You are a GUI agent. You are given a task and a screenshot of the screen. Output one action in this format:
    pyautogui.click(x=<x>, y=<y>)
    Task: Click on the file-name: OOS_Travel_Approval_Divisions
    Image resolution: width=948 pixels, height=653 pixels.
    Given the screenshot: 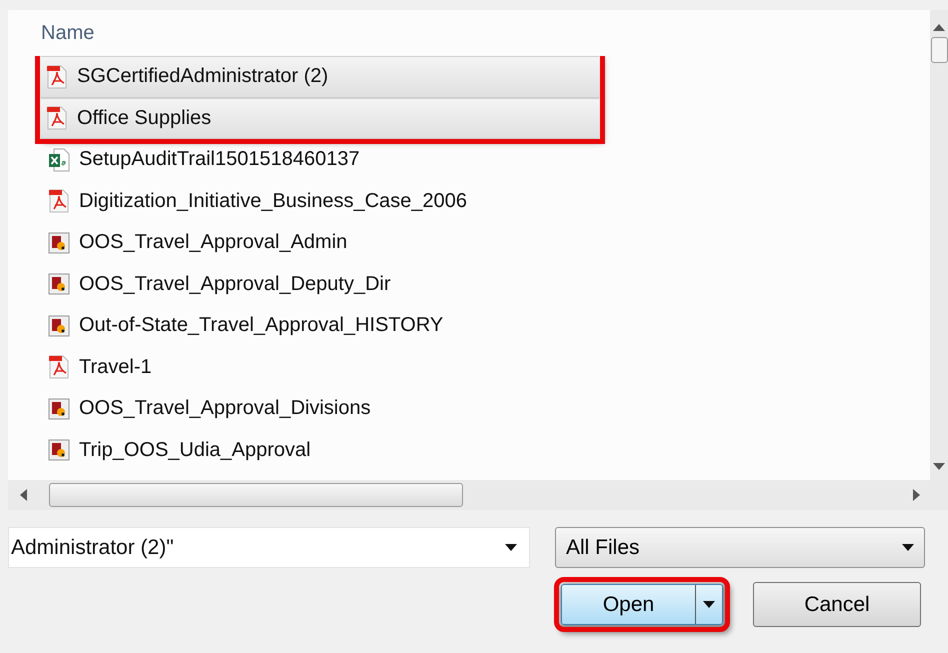 What is the action you would take?
    pyautogui.click(x=225, y=408)
    